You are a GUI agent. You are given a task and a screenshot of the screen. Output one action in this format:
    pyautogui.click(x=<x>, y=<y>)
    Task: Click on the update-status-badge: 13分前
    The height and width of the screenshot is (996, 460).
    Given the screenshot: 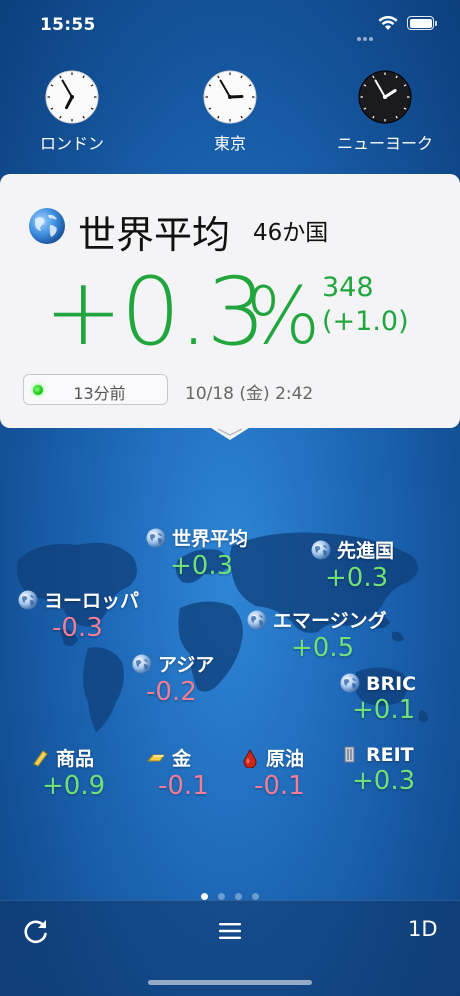 What is the action you would take?
    pyautogui.click(x=95, y=389)
    